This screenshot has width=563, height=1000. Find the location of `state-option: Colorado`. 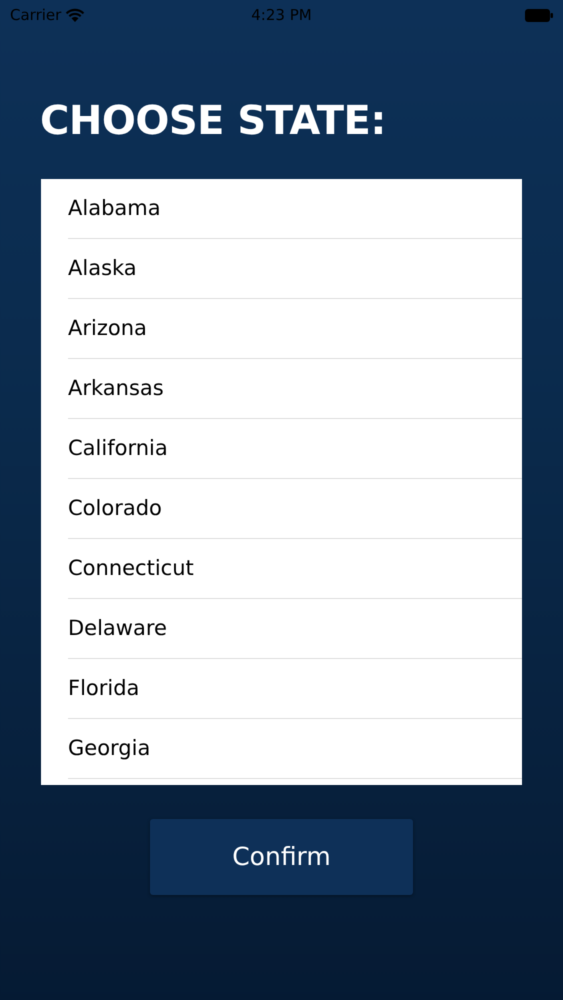

state-option: Colorado is located at coordinates (115, 508).